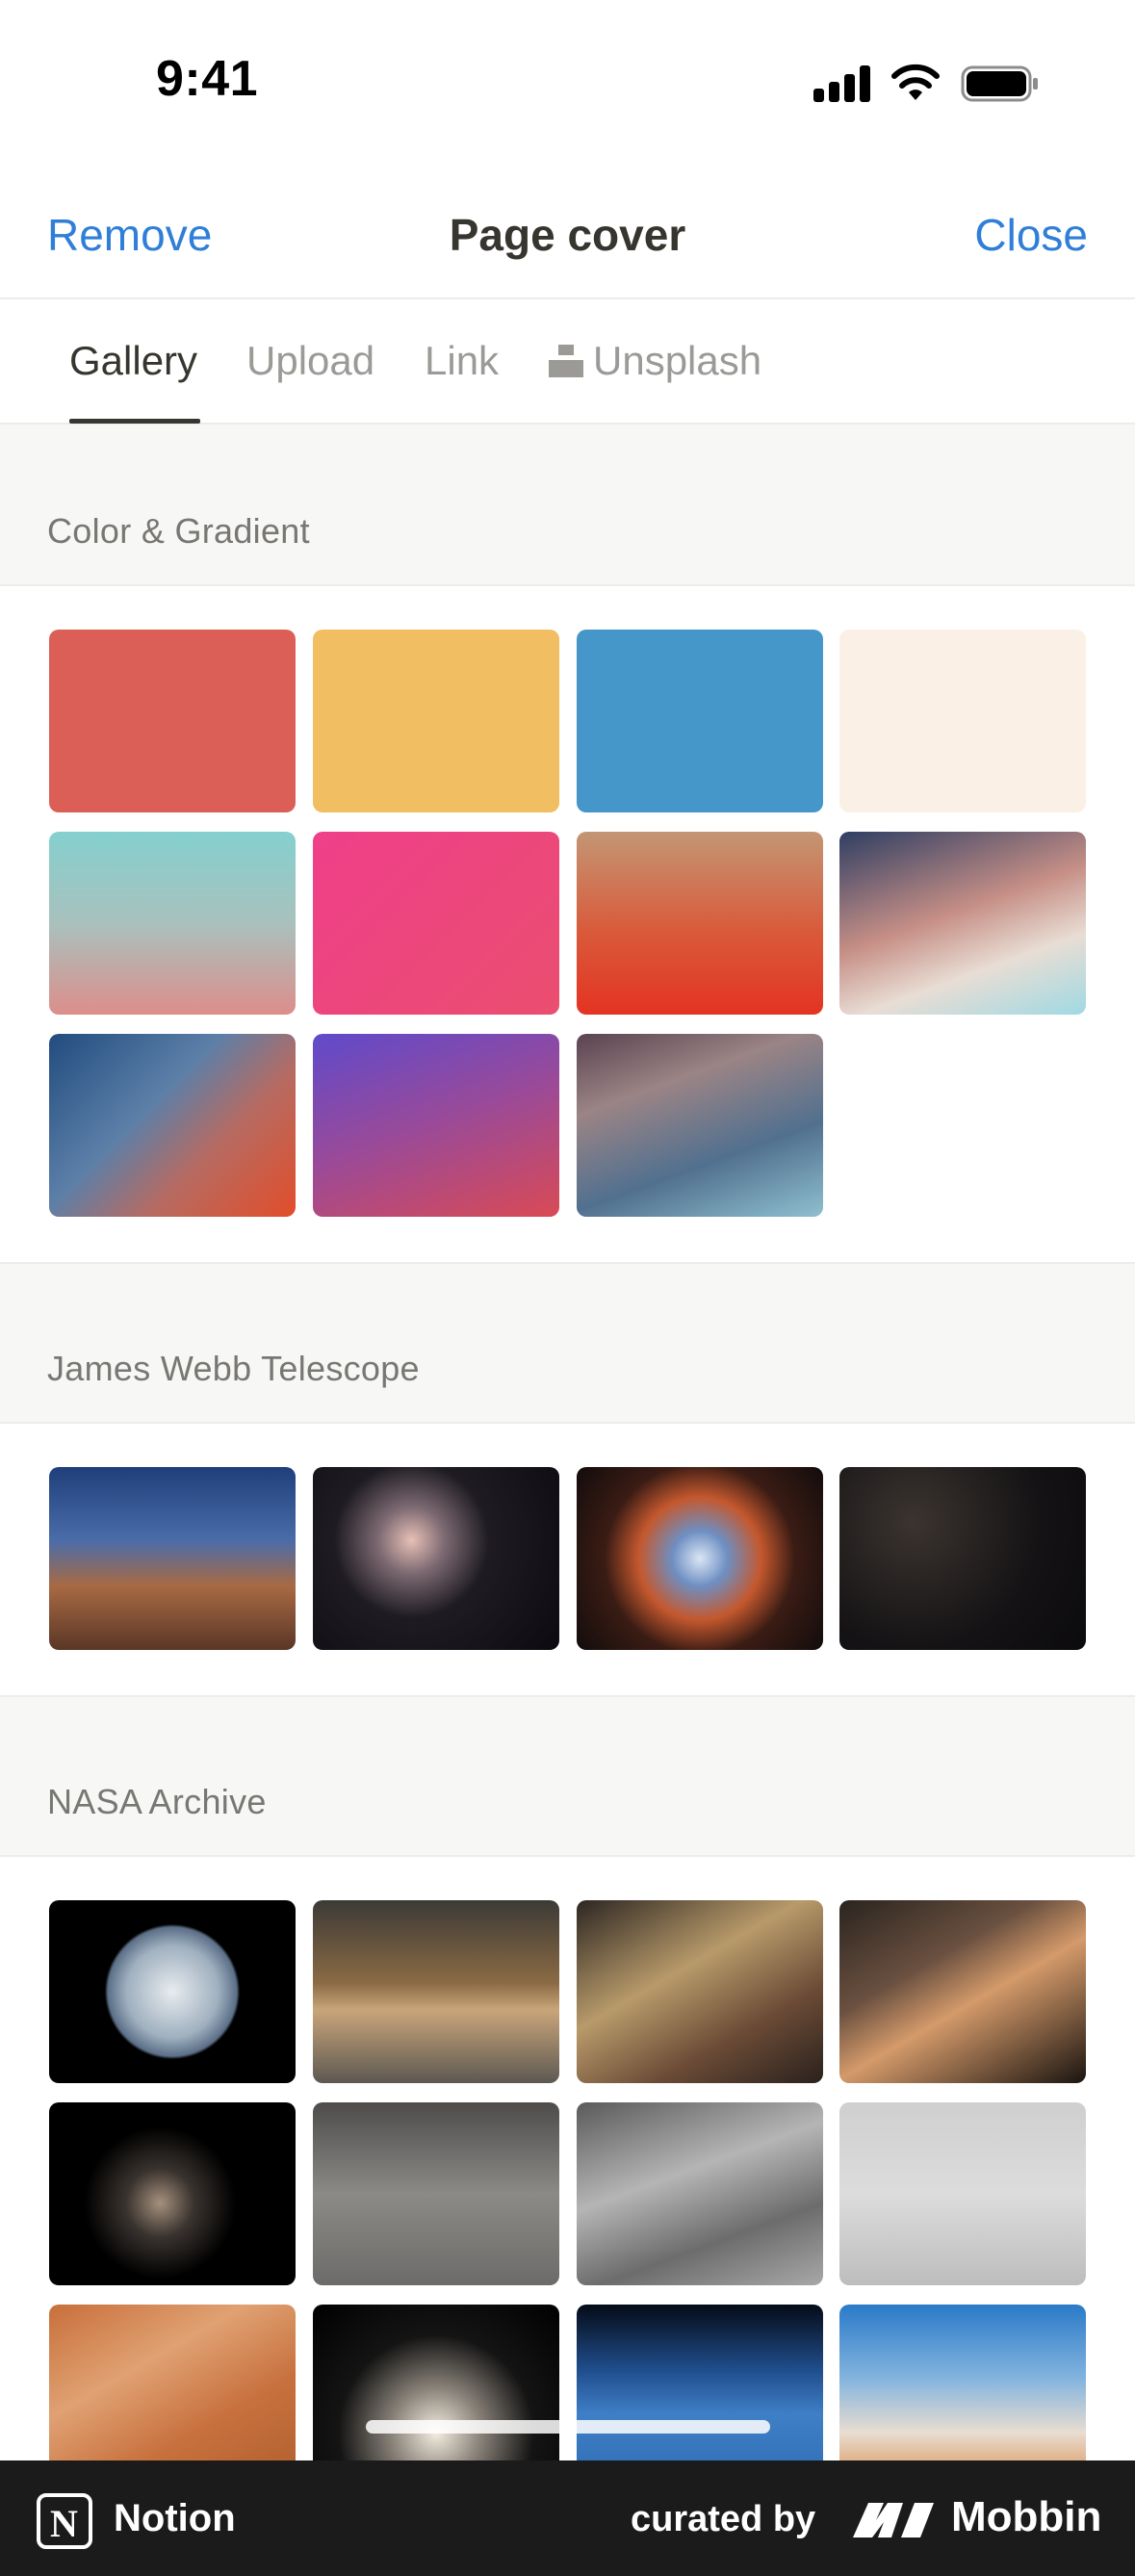 The image size is (1135, 2576). What do you see at coordinates (700, 721) in the screenshot?
I see `cover-option-solid-blue` at bounding box center [700, 721].